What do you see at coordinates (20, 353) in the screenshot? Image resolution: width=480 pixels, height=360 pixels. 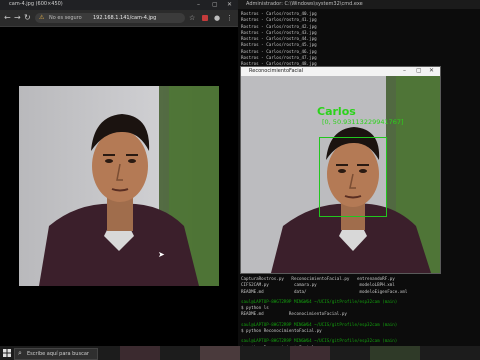 I see `search-icon: ⌕` at bounding box center [20, 353].